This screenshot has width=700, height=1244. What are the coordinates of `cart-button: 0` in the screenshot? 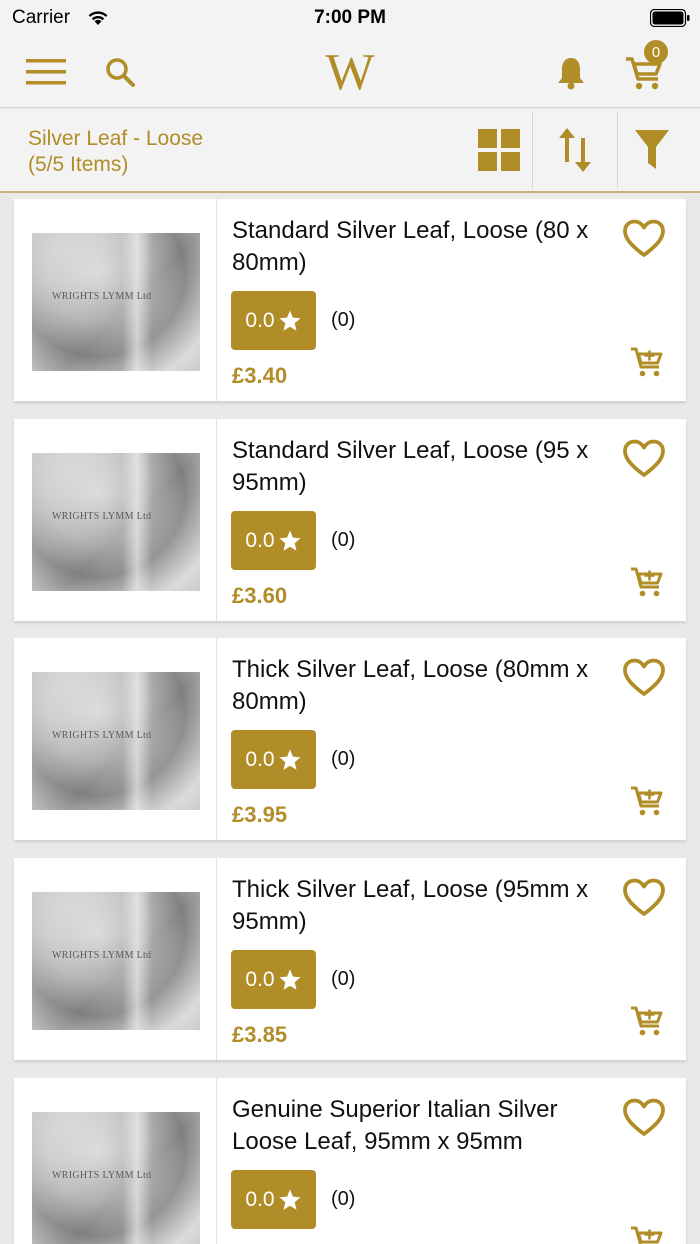 It's located at (644, 69).